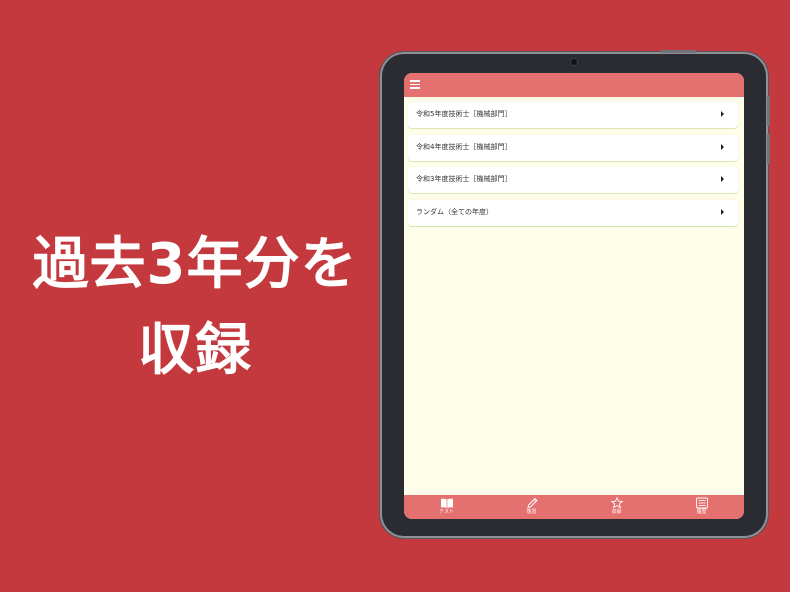 This screenshot has width=790, height=592. Describe the element at coordinates (768, 111) in the screenshot. I see `tablet-volume-up-button` at that location.